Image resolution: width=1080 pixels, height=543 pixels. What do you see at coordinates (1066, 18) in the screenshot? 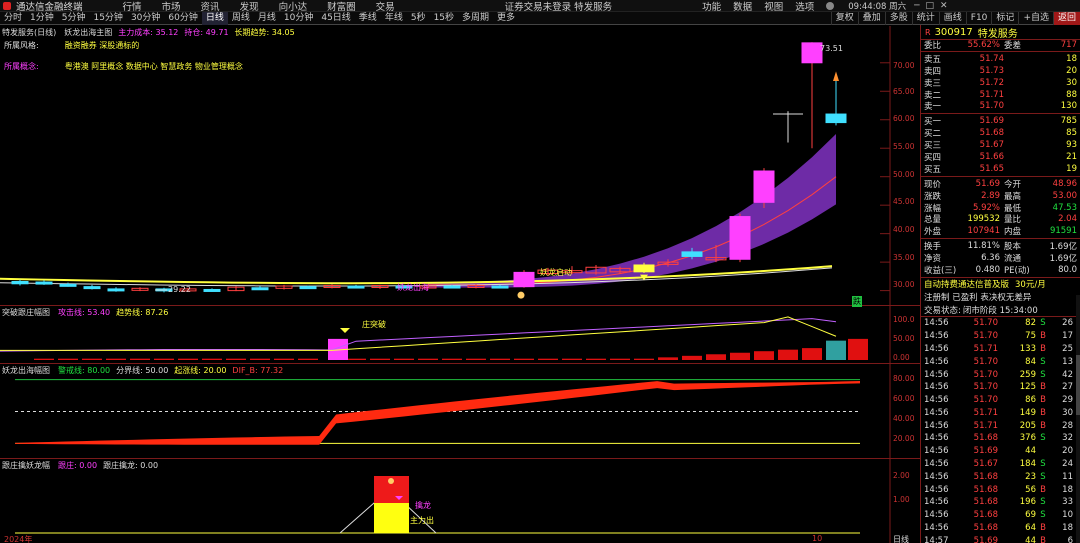
I see `tool-8: 返回` at bounding box center [1066, 18].